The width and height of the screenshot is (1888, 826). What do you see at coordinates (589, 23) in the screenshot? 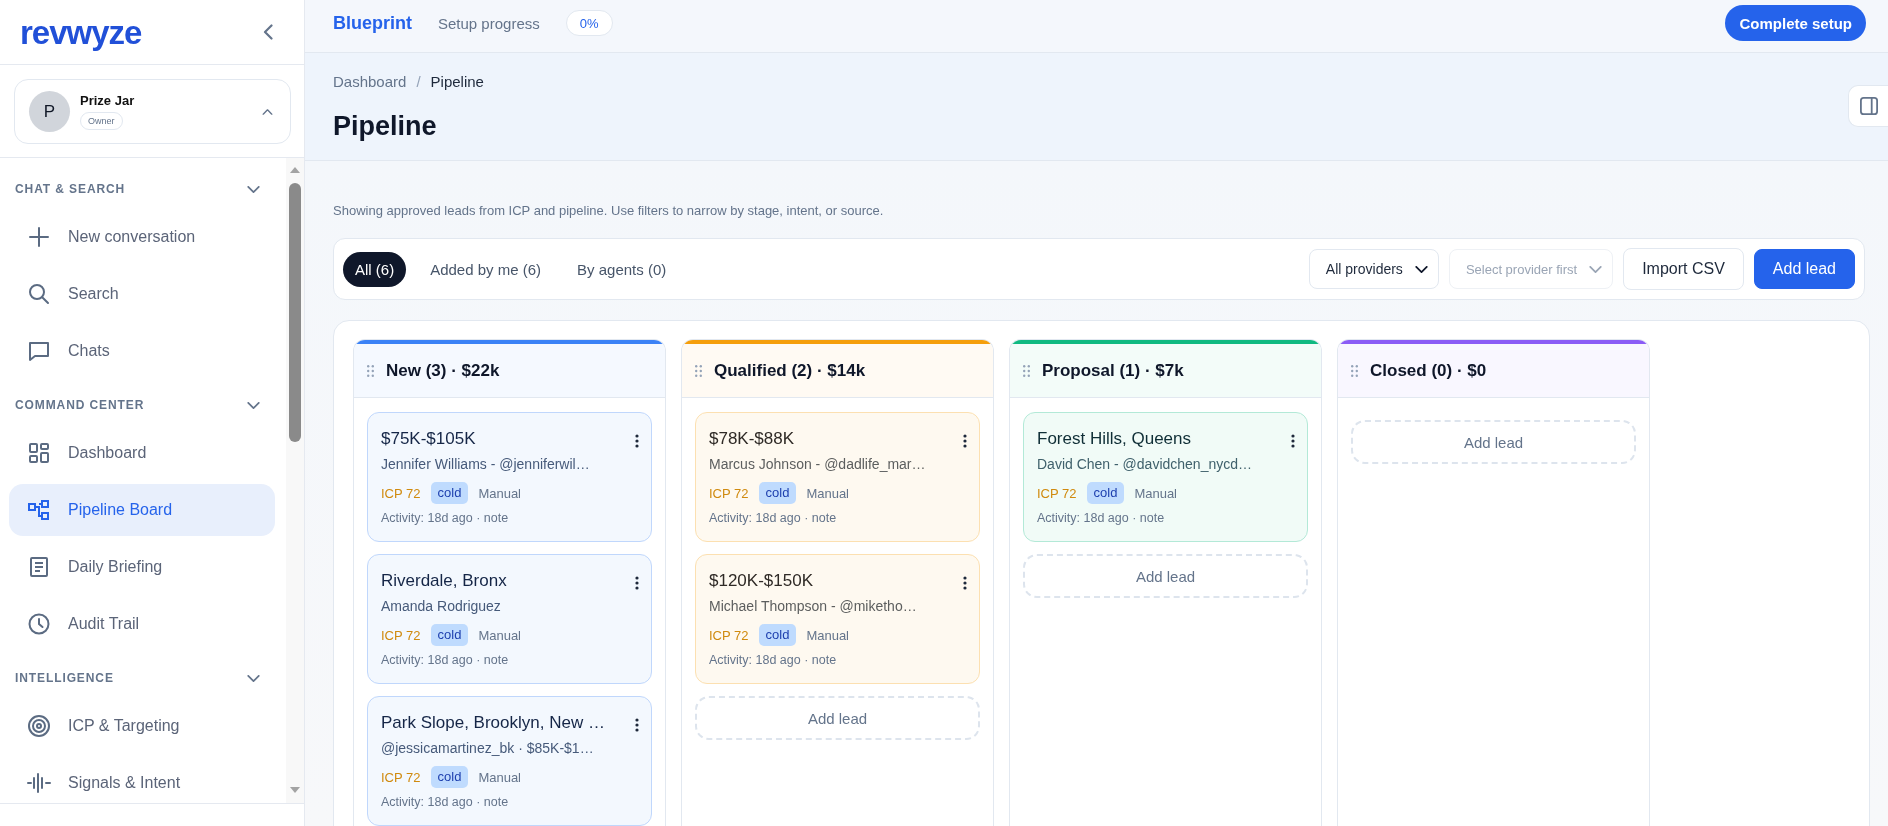
I see `progress-badge: 0%` at bounding box center [589, 23].